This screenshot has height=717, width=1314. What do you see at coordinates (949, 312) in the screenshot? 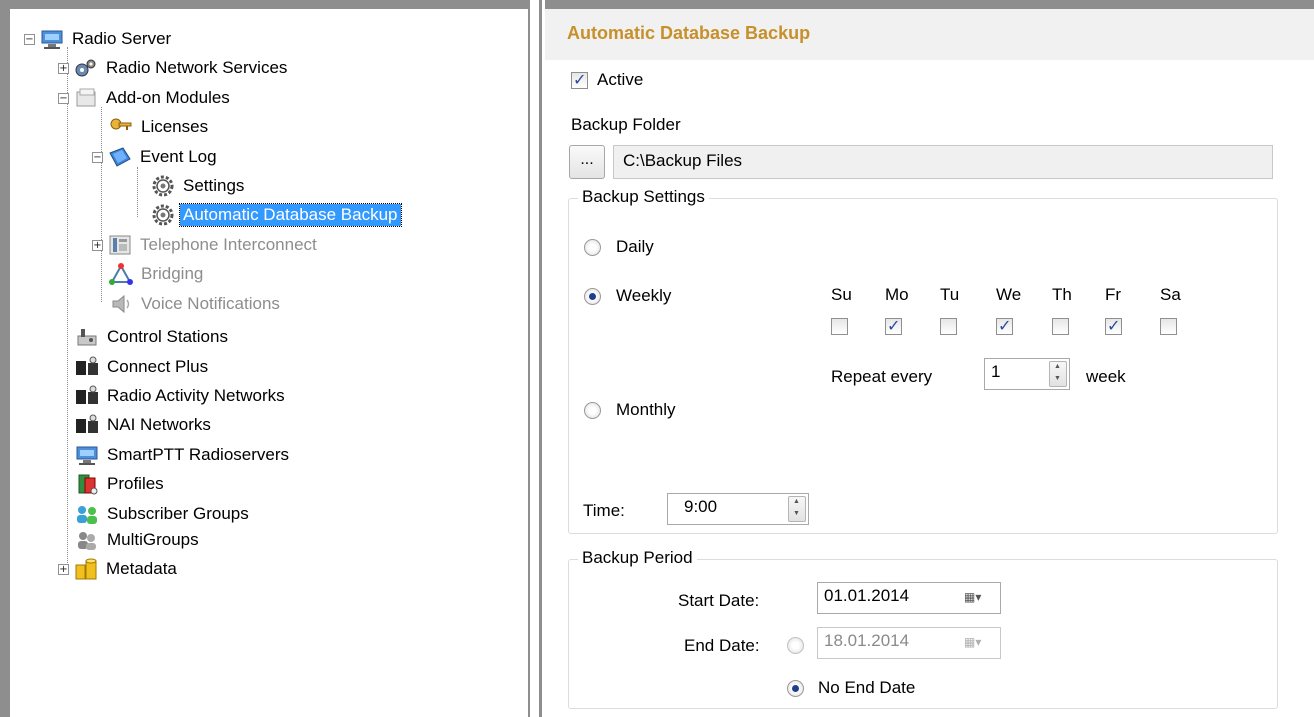
I see `day-column-tu: Tu` at bounding box center [949, 312].